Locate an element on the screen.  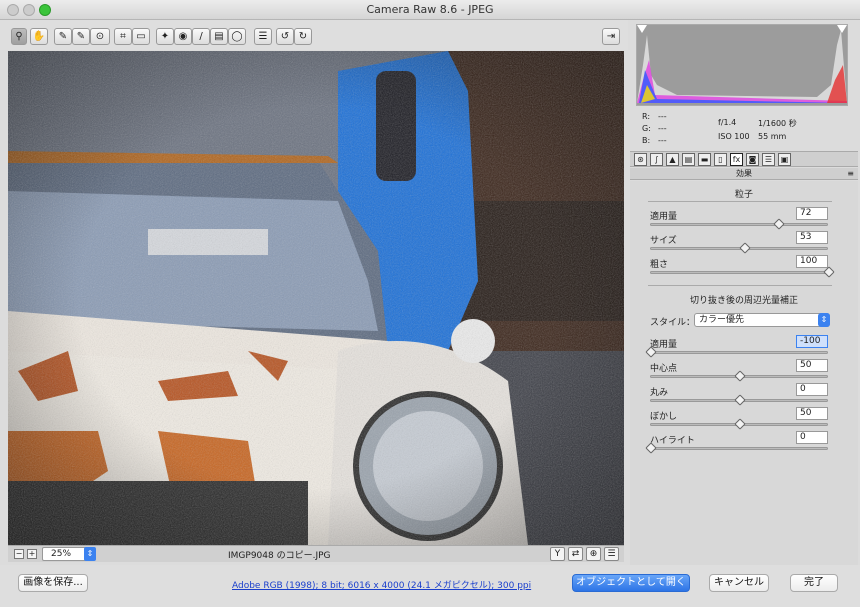
vignette-value-field-3: 50 is located at coordinates (812, 413).